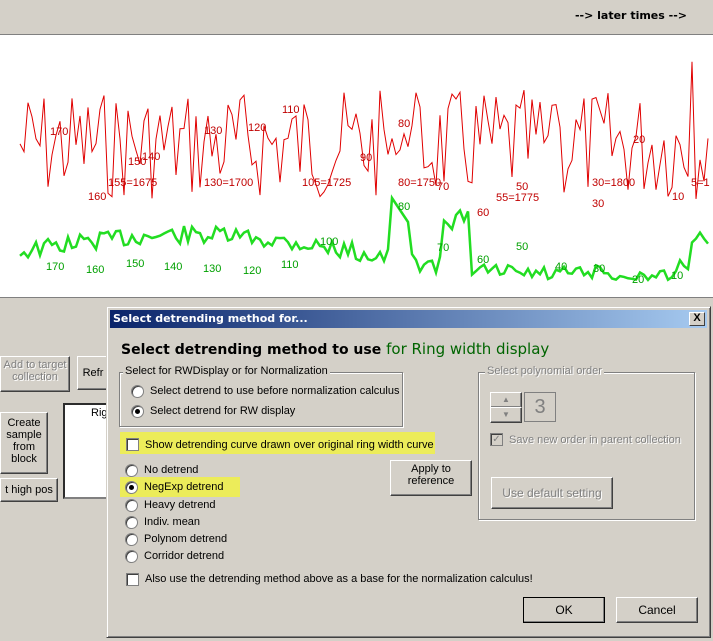 This screenshot has width=713, height=641. Describe the element at coordinates (677, 276) in the screenshot. I see `green-tick-label: 10` at that location.